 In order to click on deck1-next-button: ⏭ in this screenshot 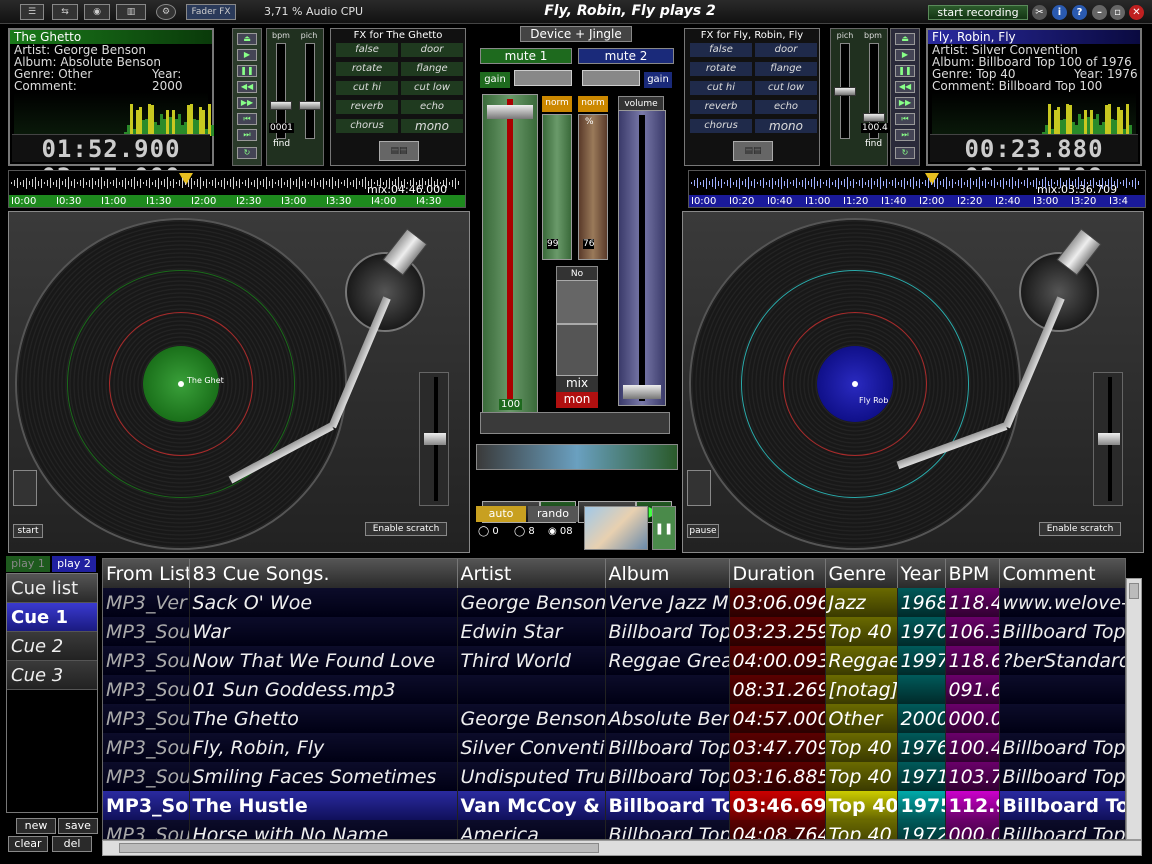, I will do `click(247, 135)`.